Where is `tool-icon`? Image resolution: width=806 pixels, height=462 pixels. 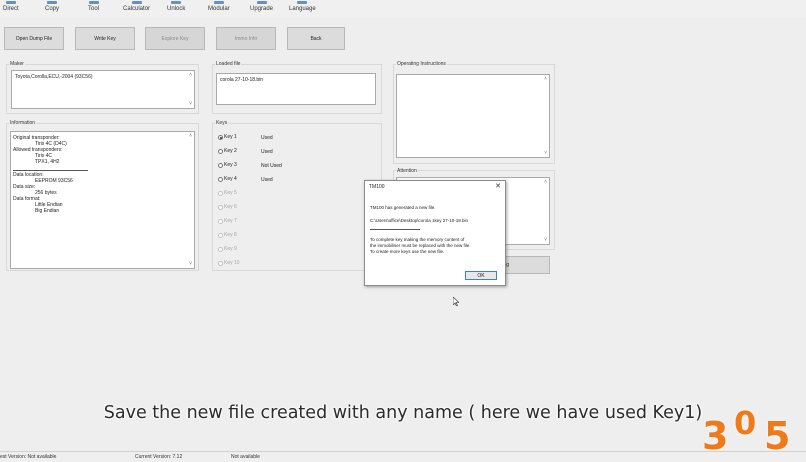
tool-icon is located at coordinates (93, 2).